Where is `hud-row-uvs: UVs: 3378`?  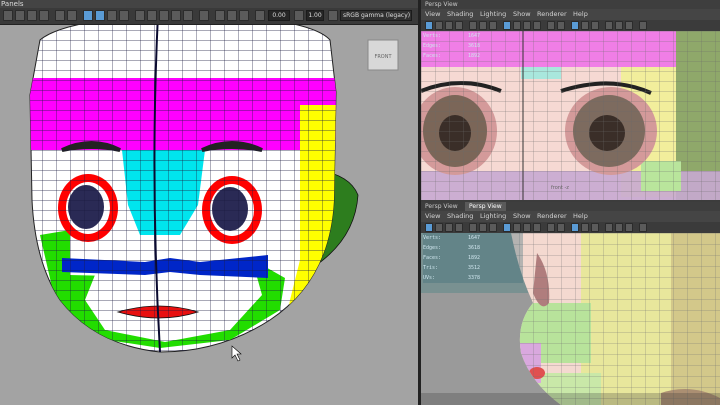 hud-row-uvs: UVs: 3378 is located at coordinates (452, 278).